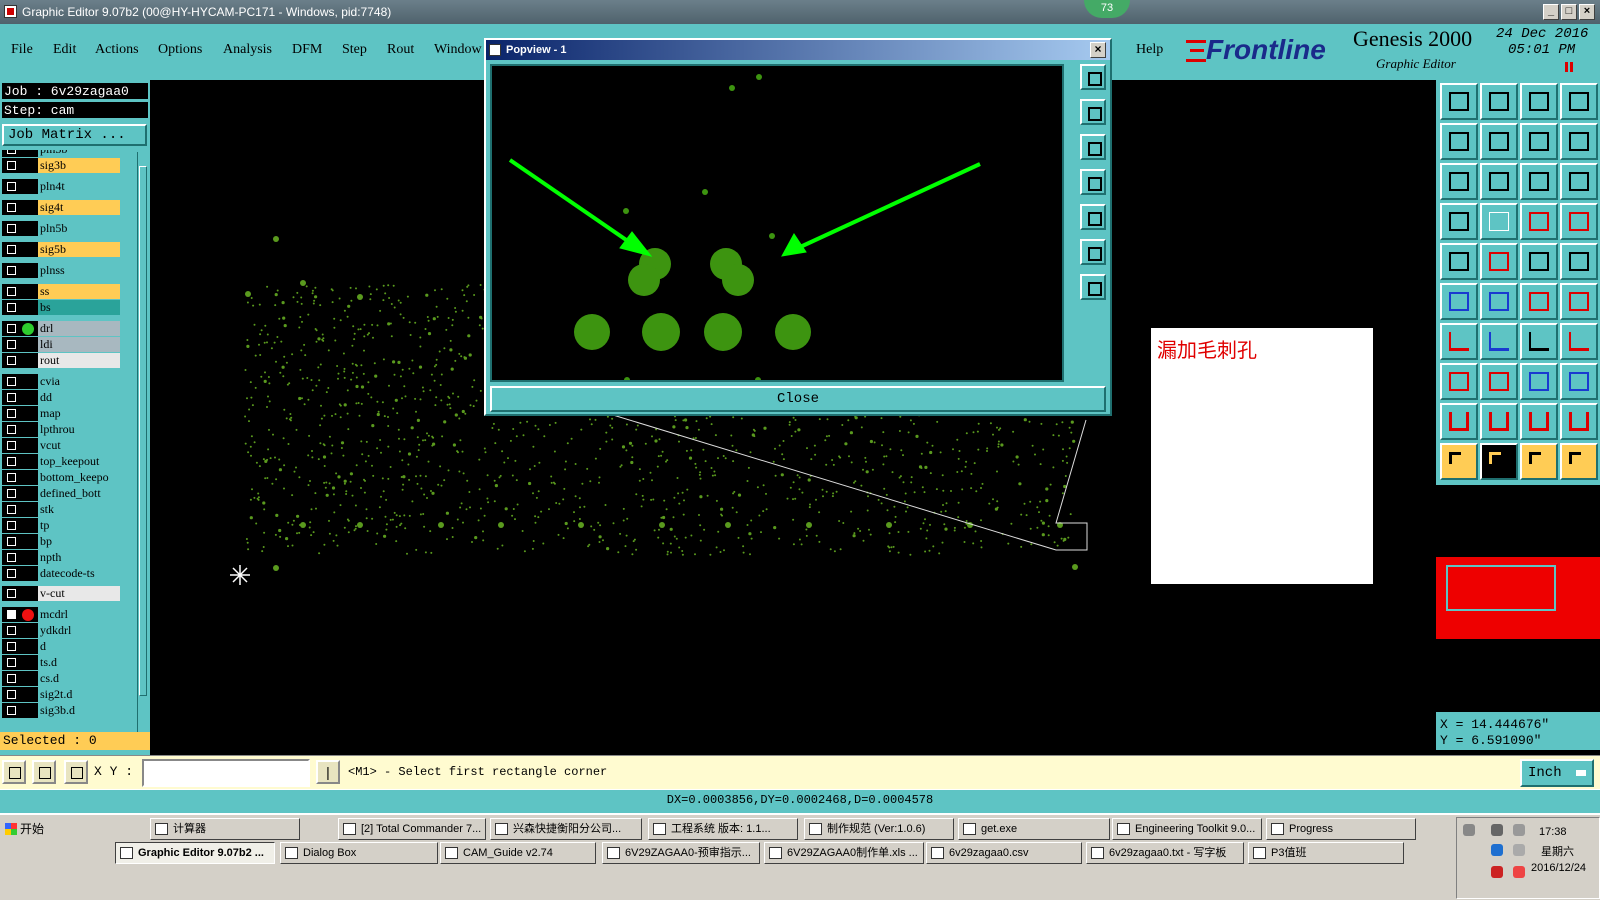  I want to click on layer-list-scrollbar, so click(142, 442).